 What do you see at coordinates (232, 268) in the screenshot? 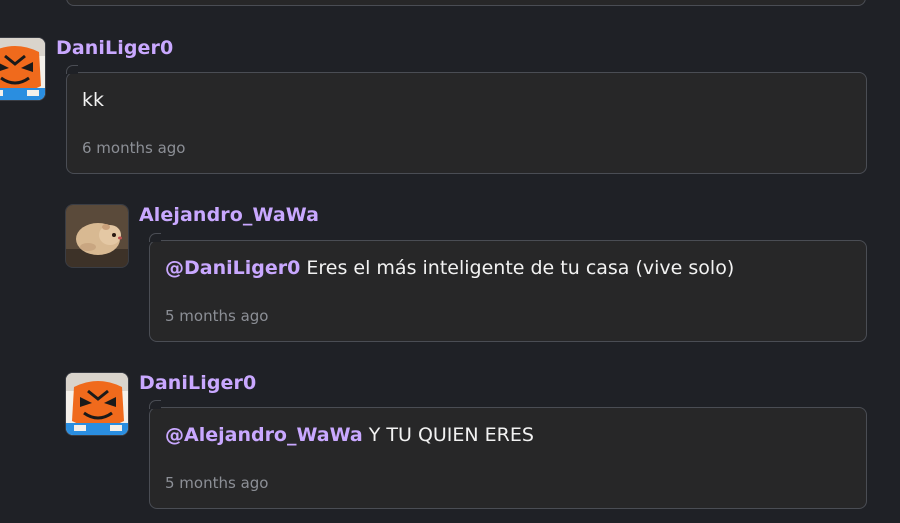
I see `comment-mention: @DaniLiger0` at bounding box center [232, 268].